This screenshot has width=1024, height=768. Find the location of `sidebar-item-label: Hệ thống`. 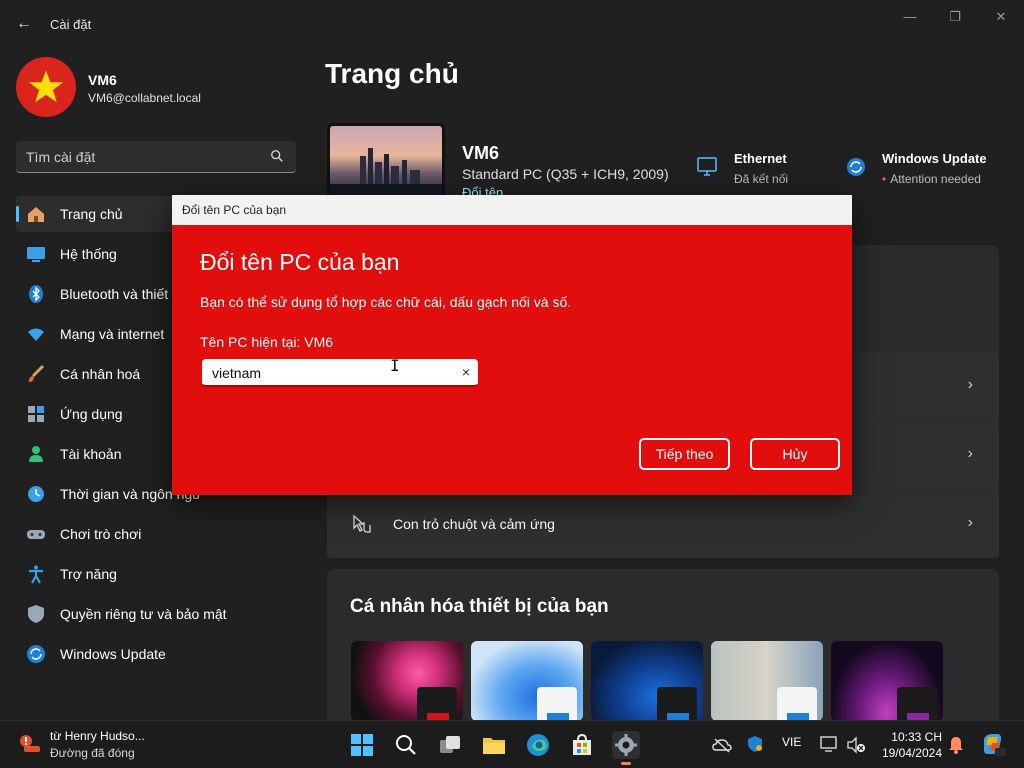

sidebar-item-label: Hệ thống is located at coordinates (88, 254).